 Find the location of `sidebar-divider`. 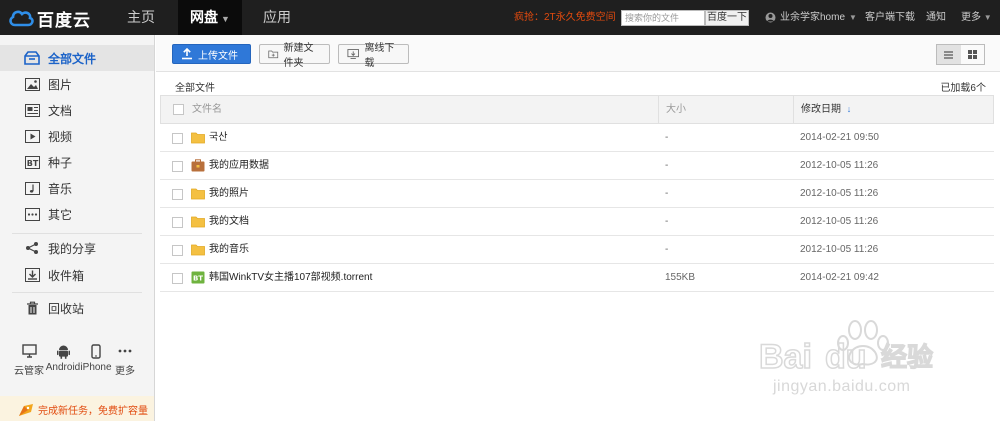

sidebar-divider is located at coordinates (77, 292).